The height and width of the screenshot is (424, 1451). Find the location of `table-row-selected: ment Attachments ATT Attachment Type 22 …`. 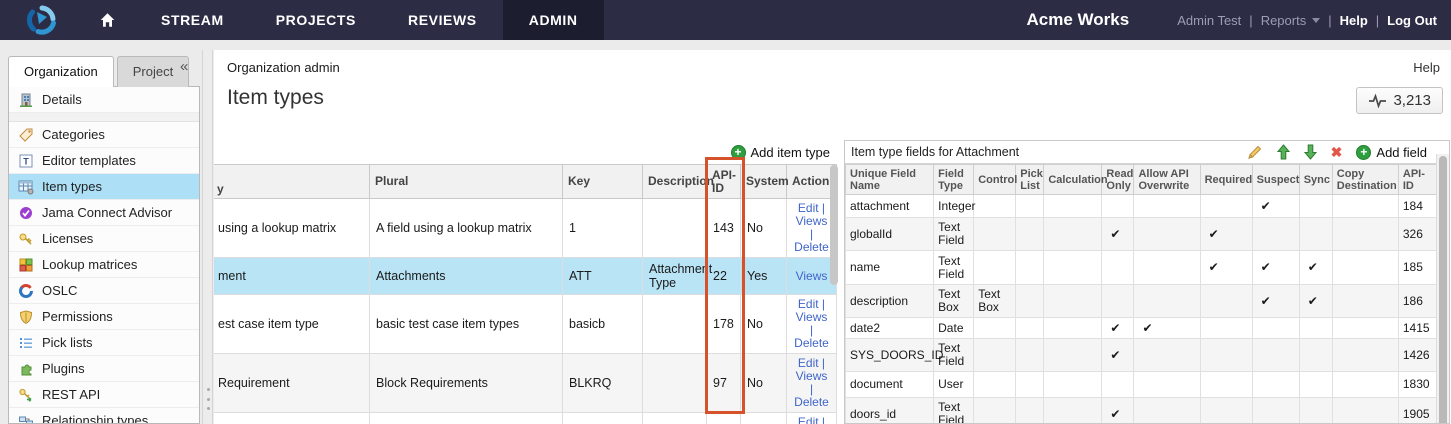

table-row-selected: ment Attachments ATT Attachment Type 22 … is located at coordinates (525, 276).